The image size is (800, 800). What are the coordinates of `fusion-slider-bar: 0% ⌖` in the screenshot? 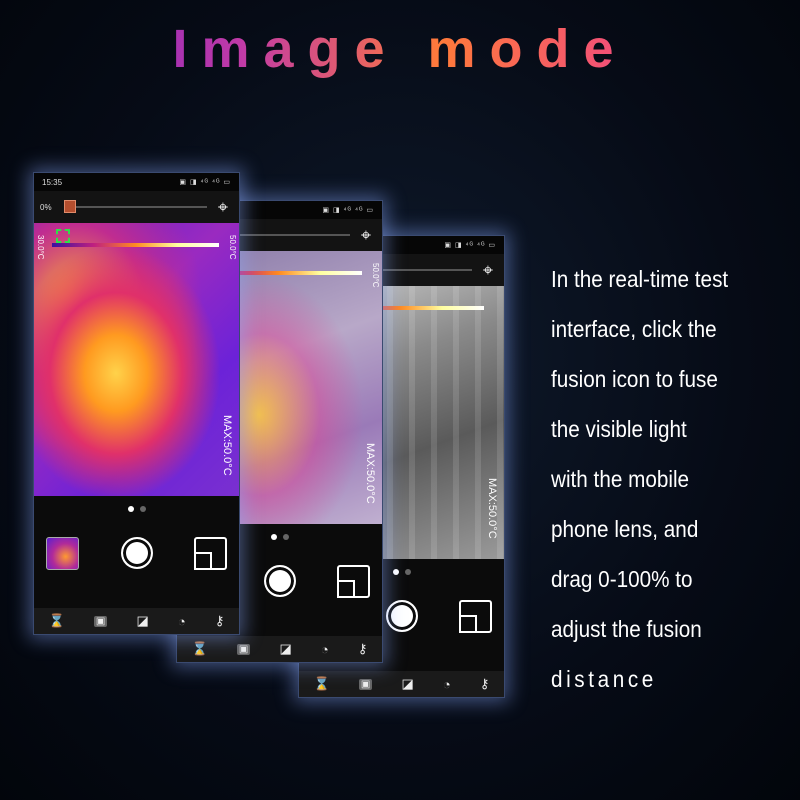 It's located at (136, 207).